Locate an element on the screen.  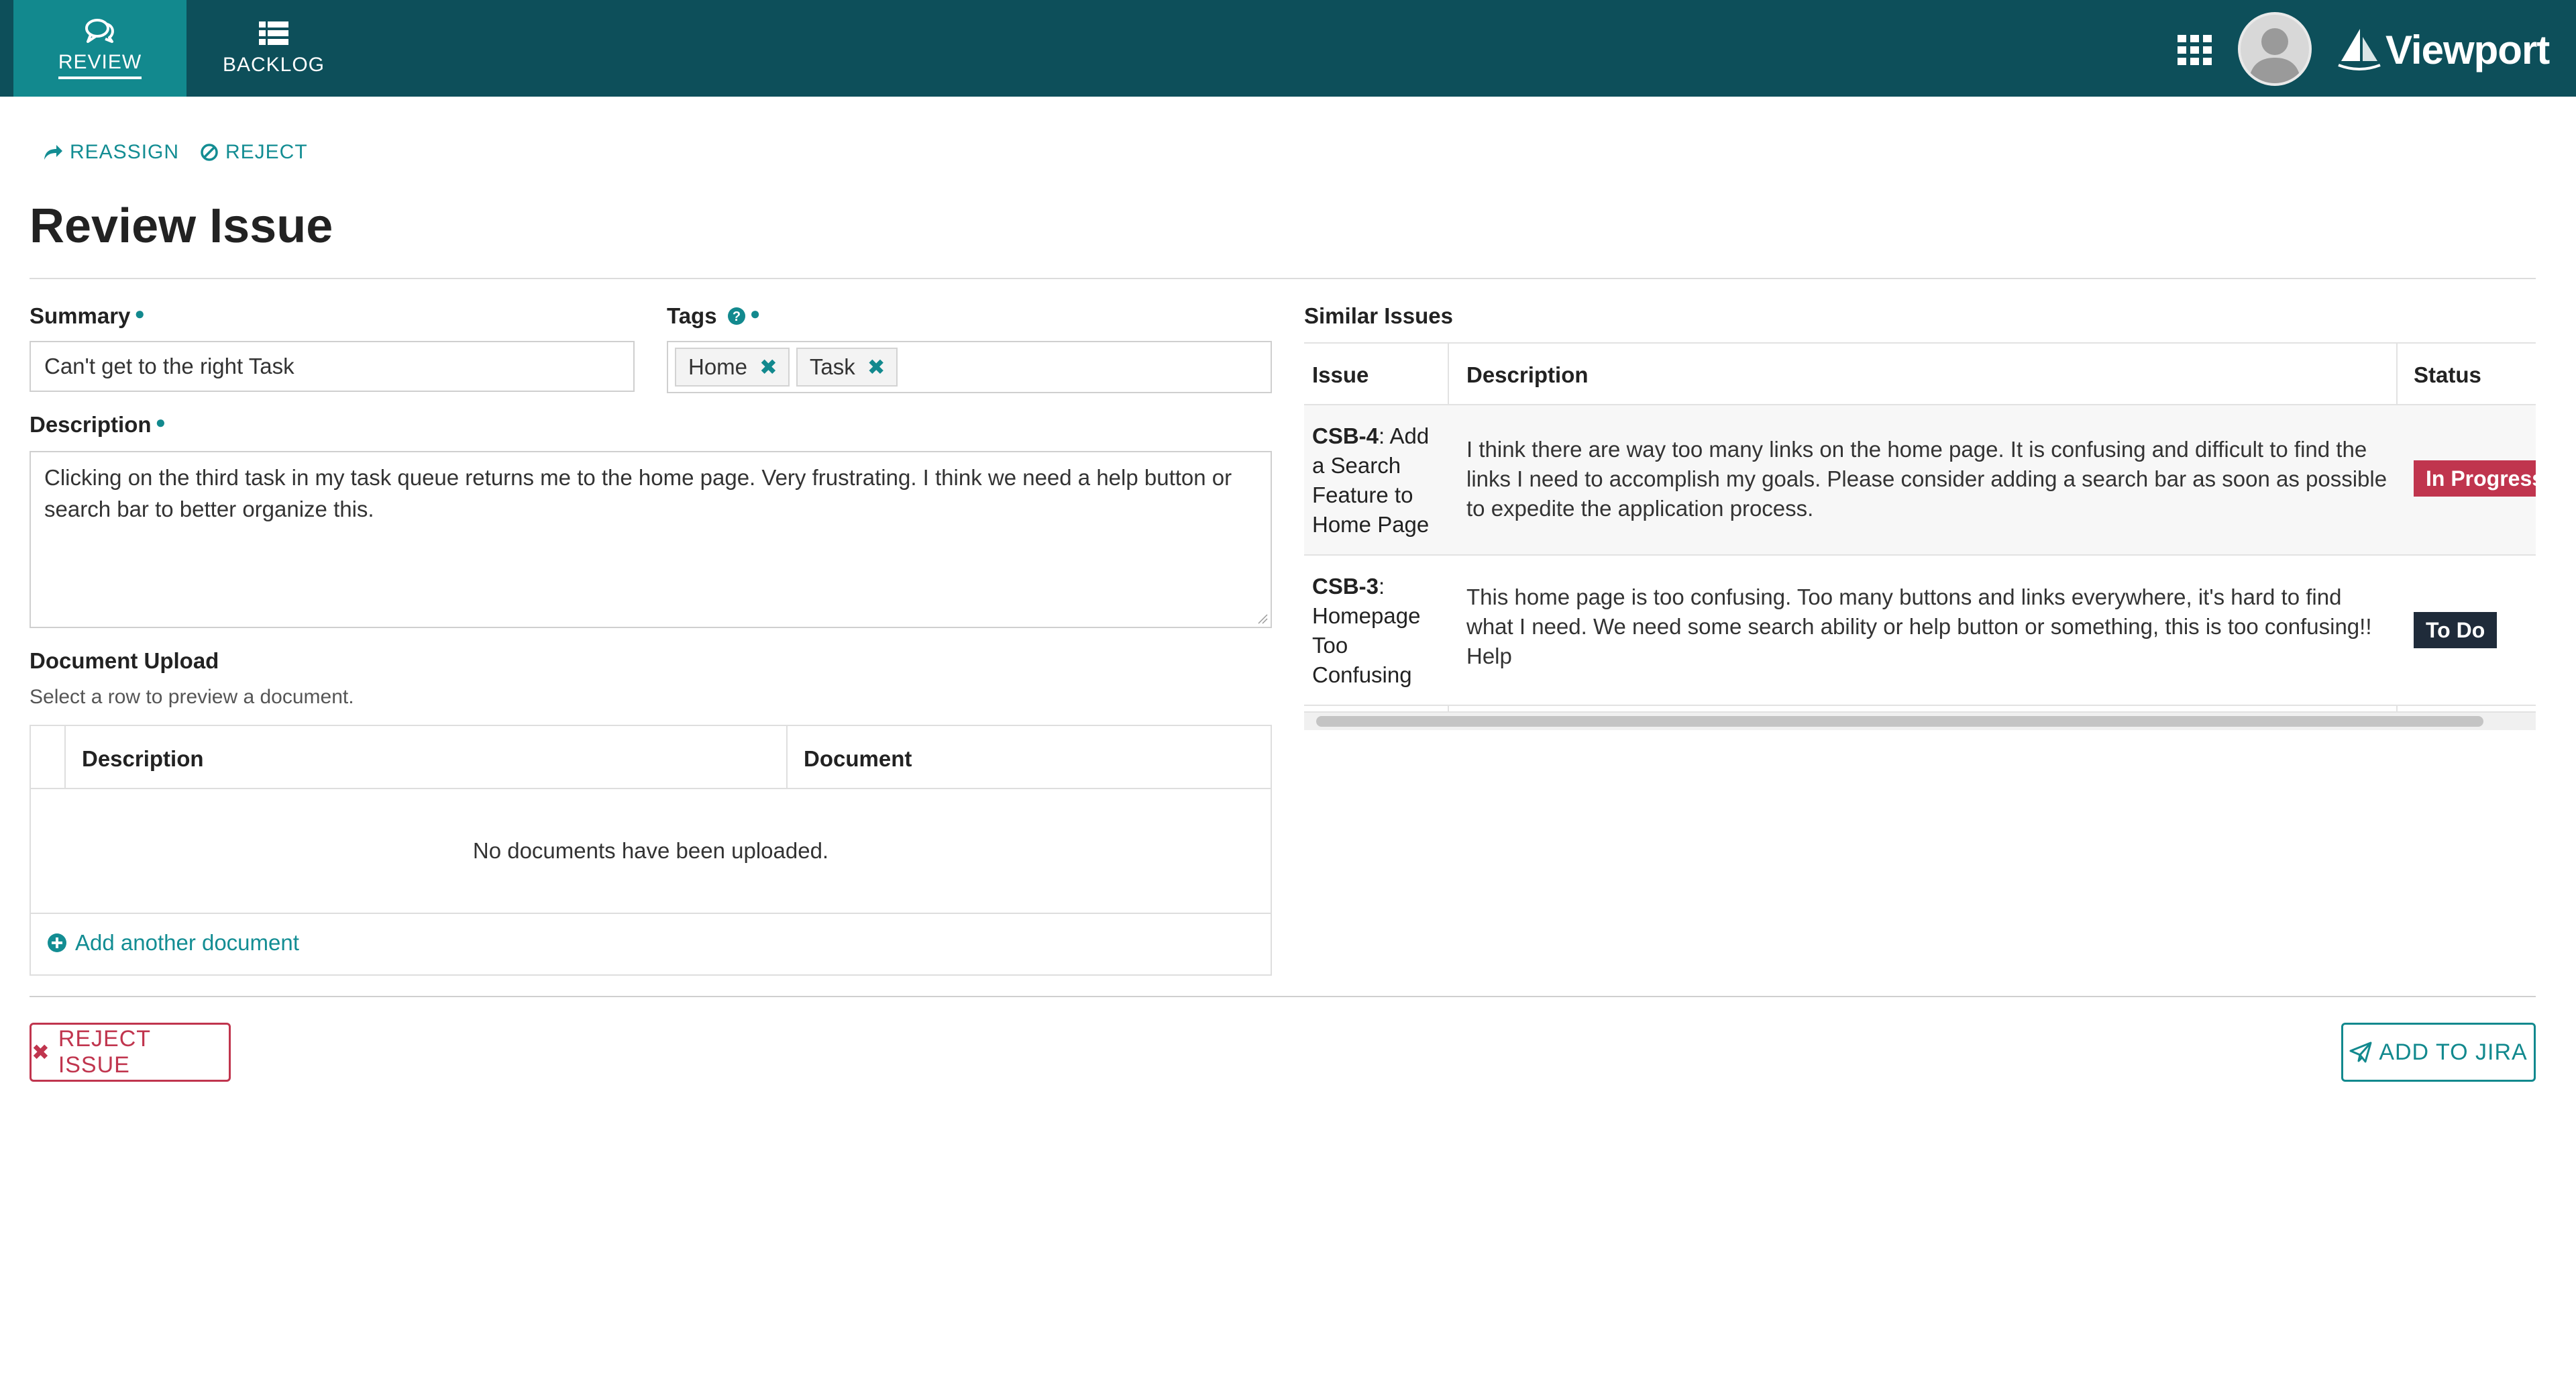
close-icon: ✖ is located at coordinates (41, 1052).